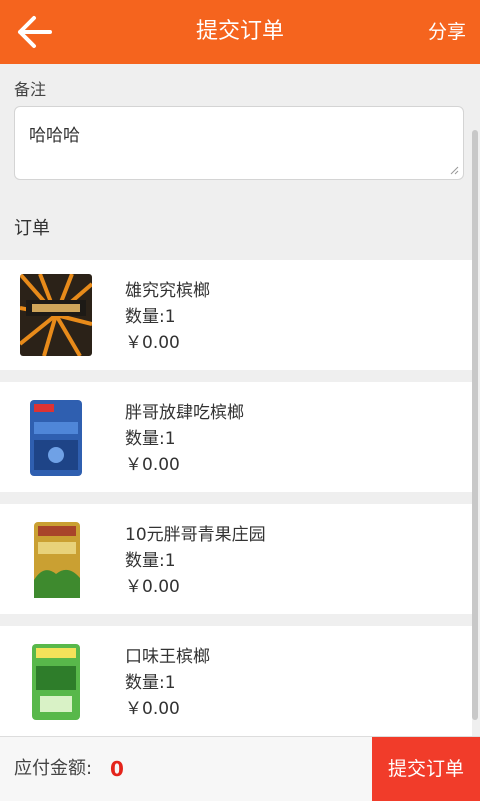 This screenshot has height=801, width=480. I want to click on order-item: 10元胖哥青果庄园 数量:1 ￥0.00, so click(236, 559).